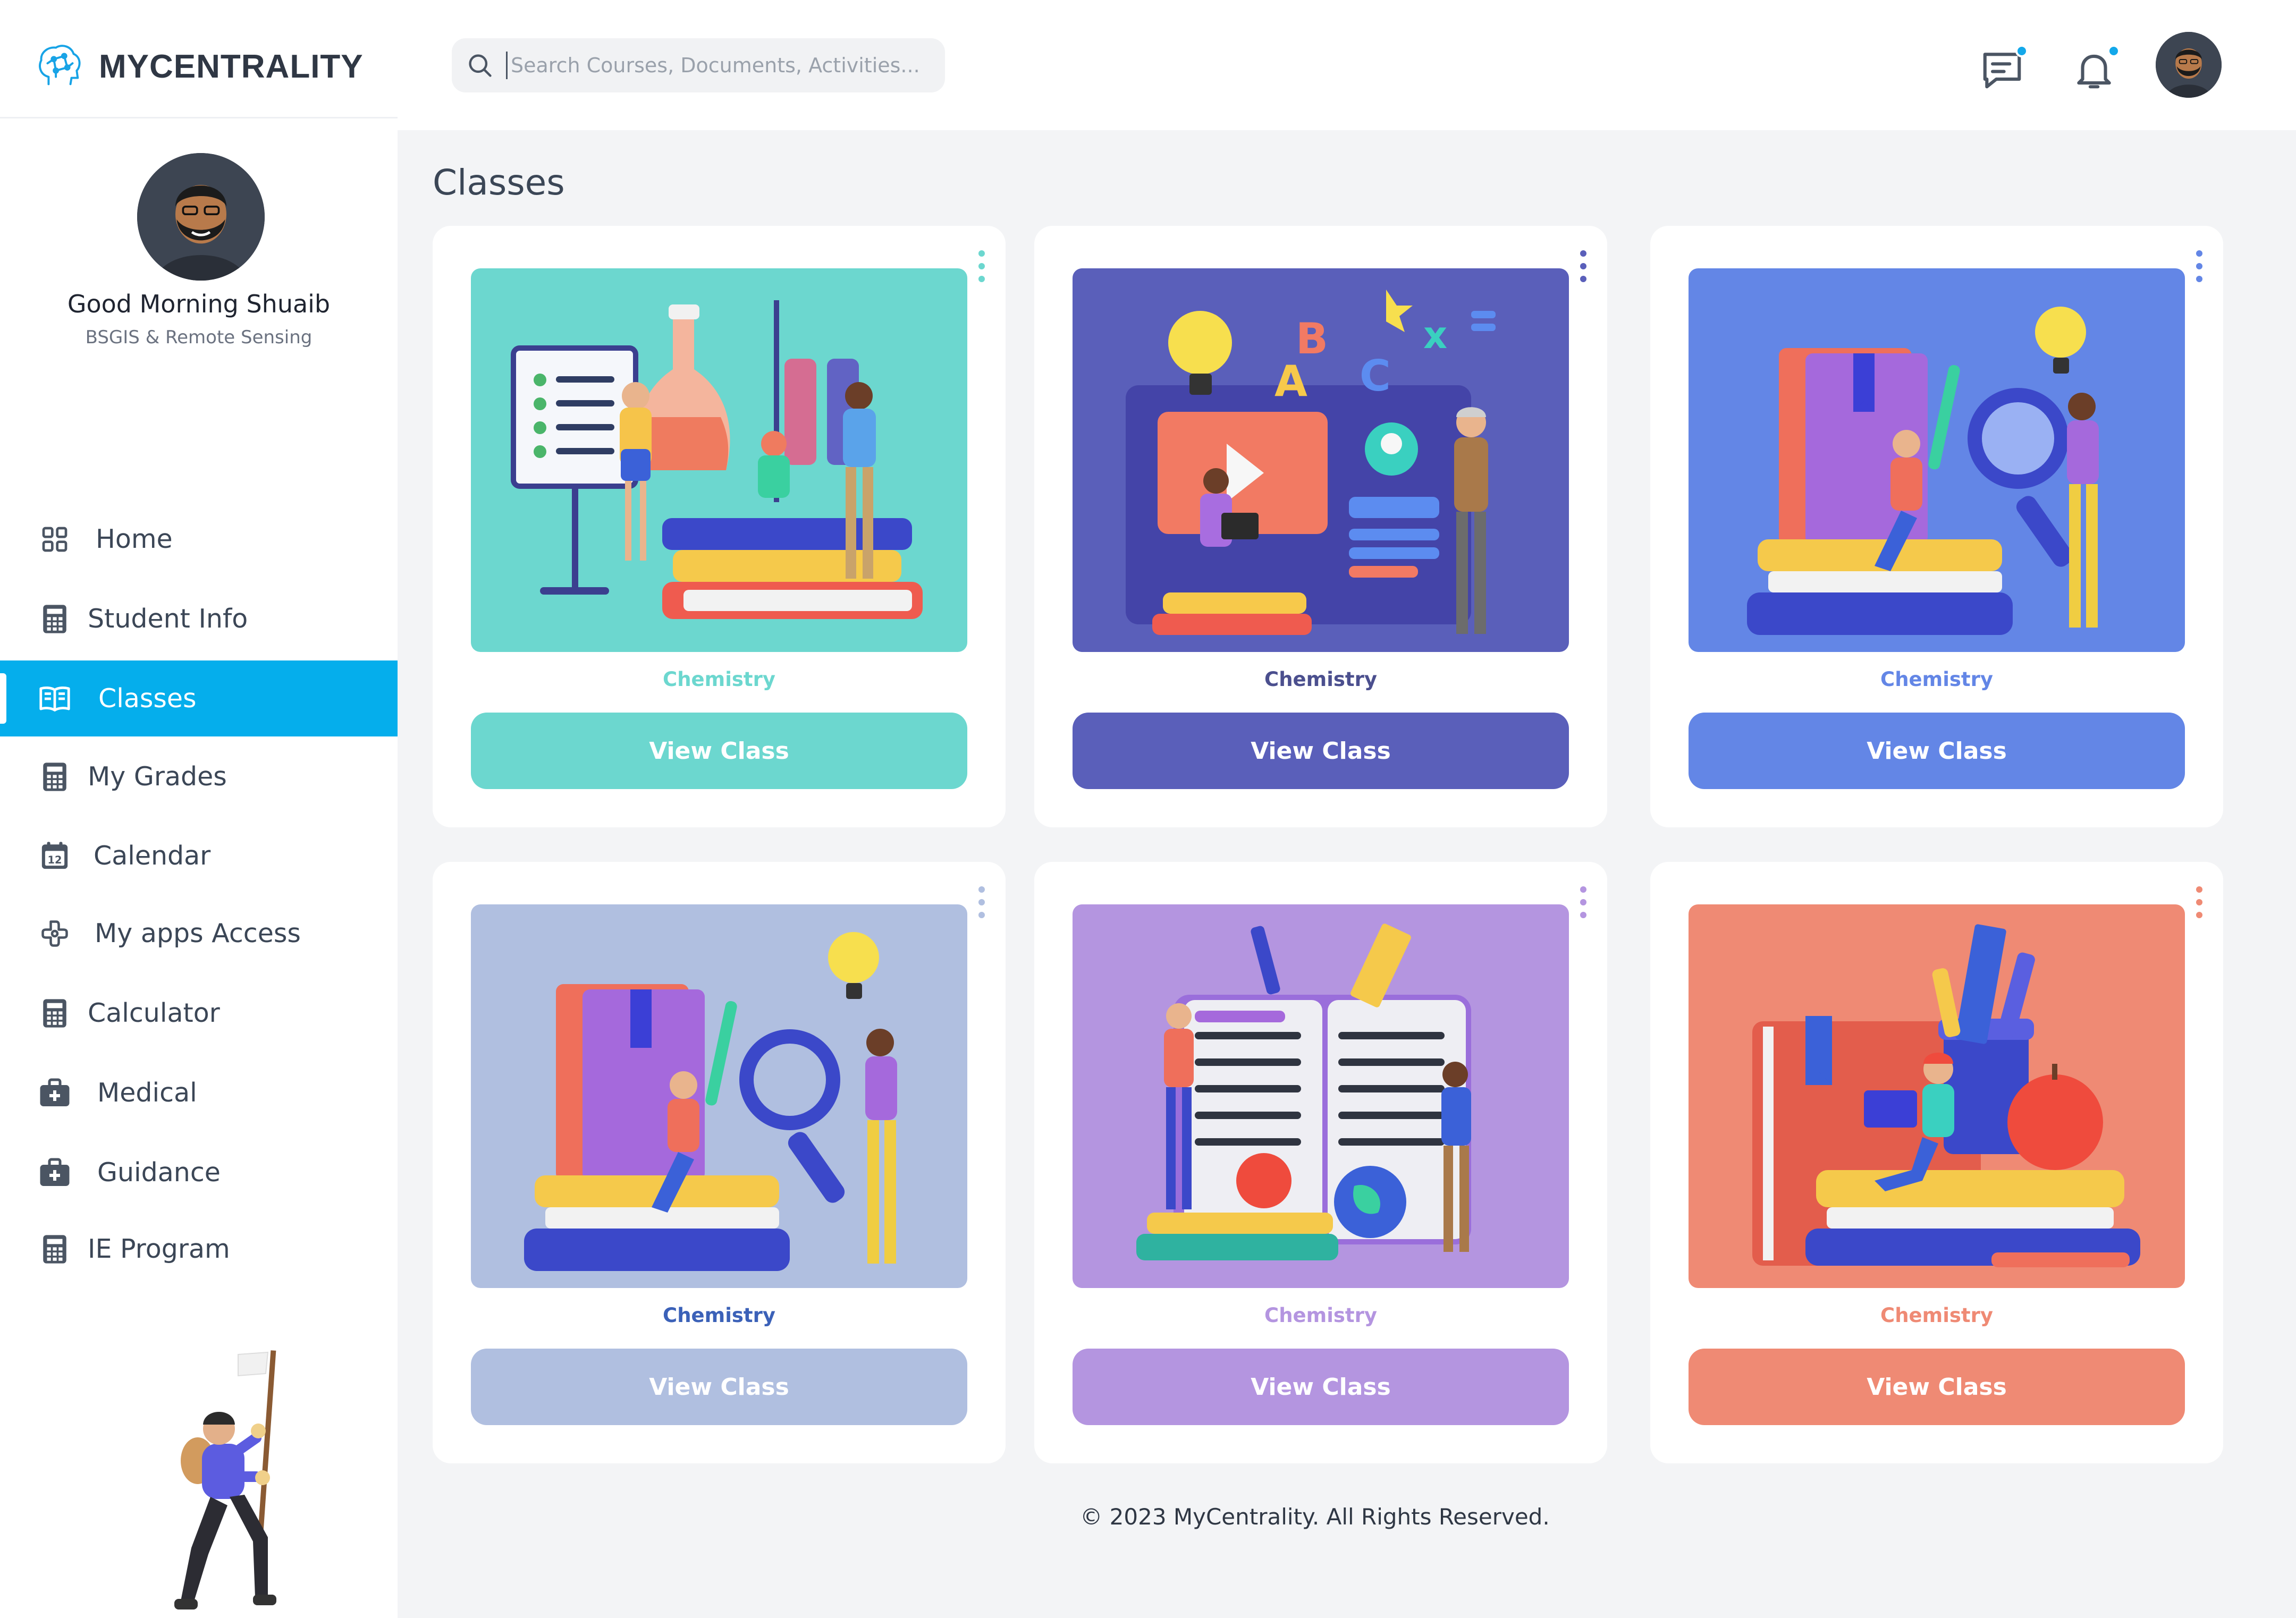  Describe the element at coordinates (54, 539) in the screenshot. I see `grid-icon` at that location.